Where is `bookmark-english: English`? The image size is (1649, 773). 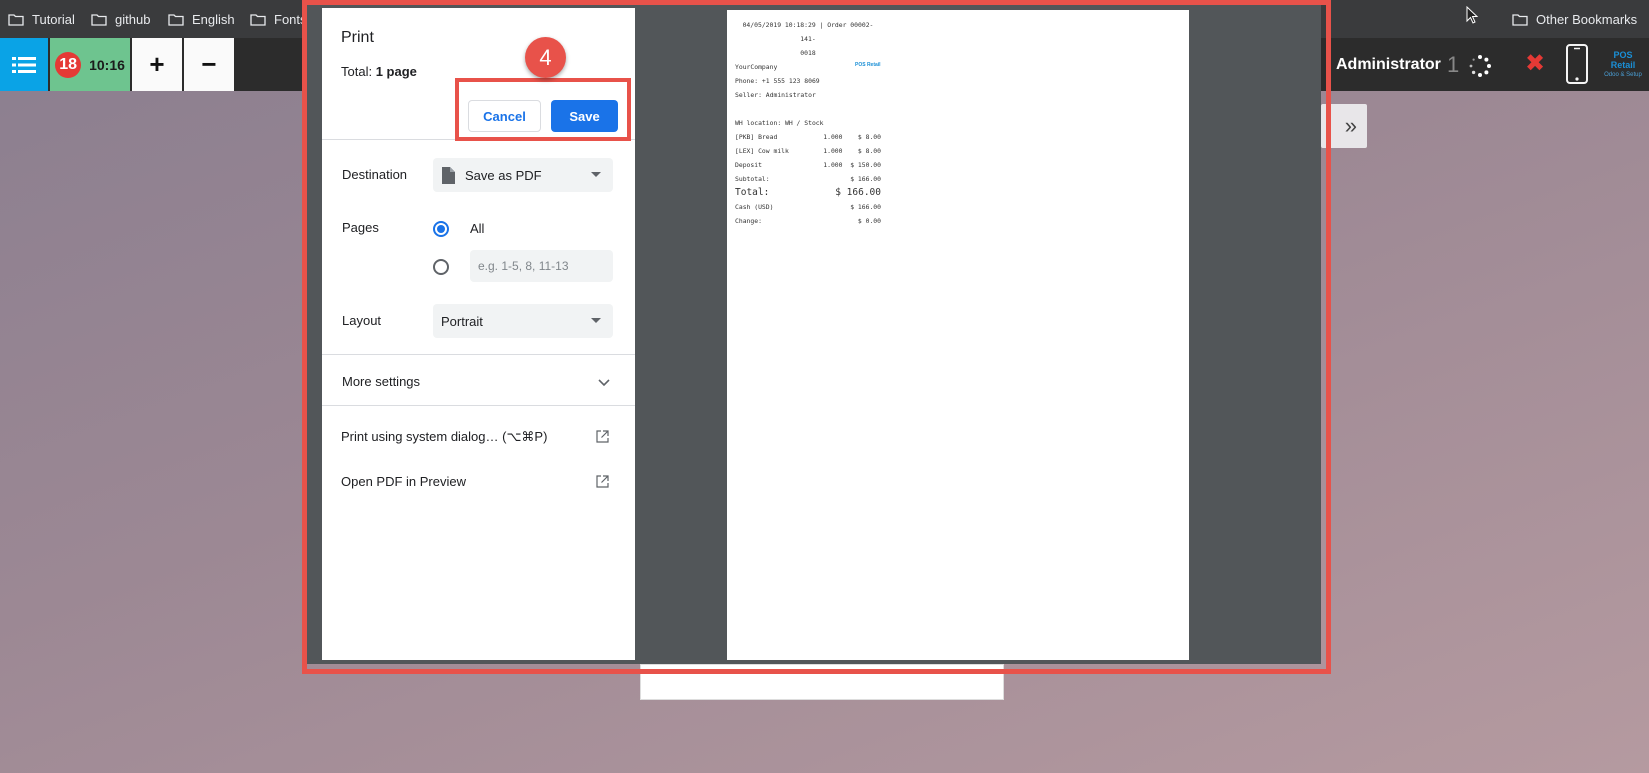 bookmark-english: English is located at coordinates (201, 19).